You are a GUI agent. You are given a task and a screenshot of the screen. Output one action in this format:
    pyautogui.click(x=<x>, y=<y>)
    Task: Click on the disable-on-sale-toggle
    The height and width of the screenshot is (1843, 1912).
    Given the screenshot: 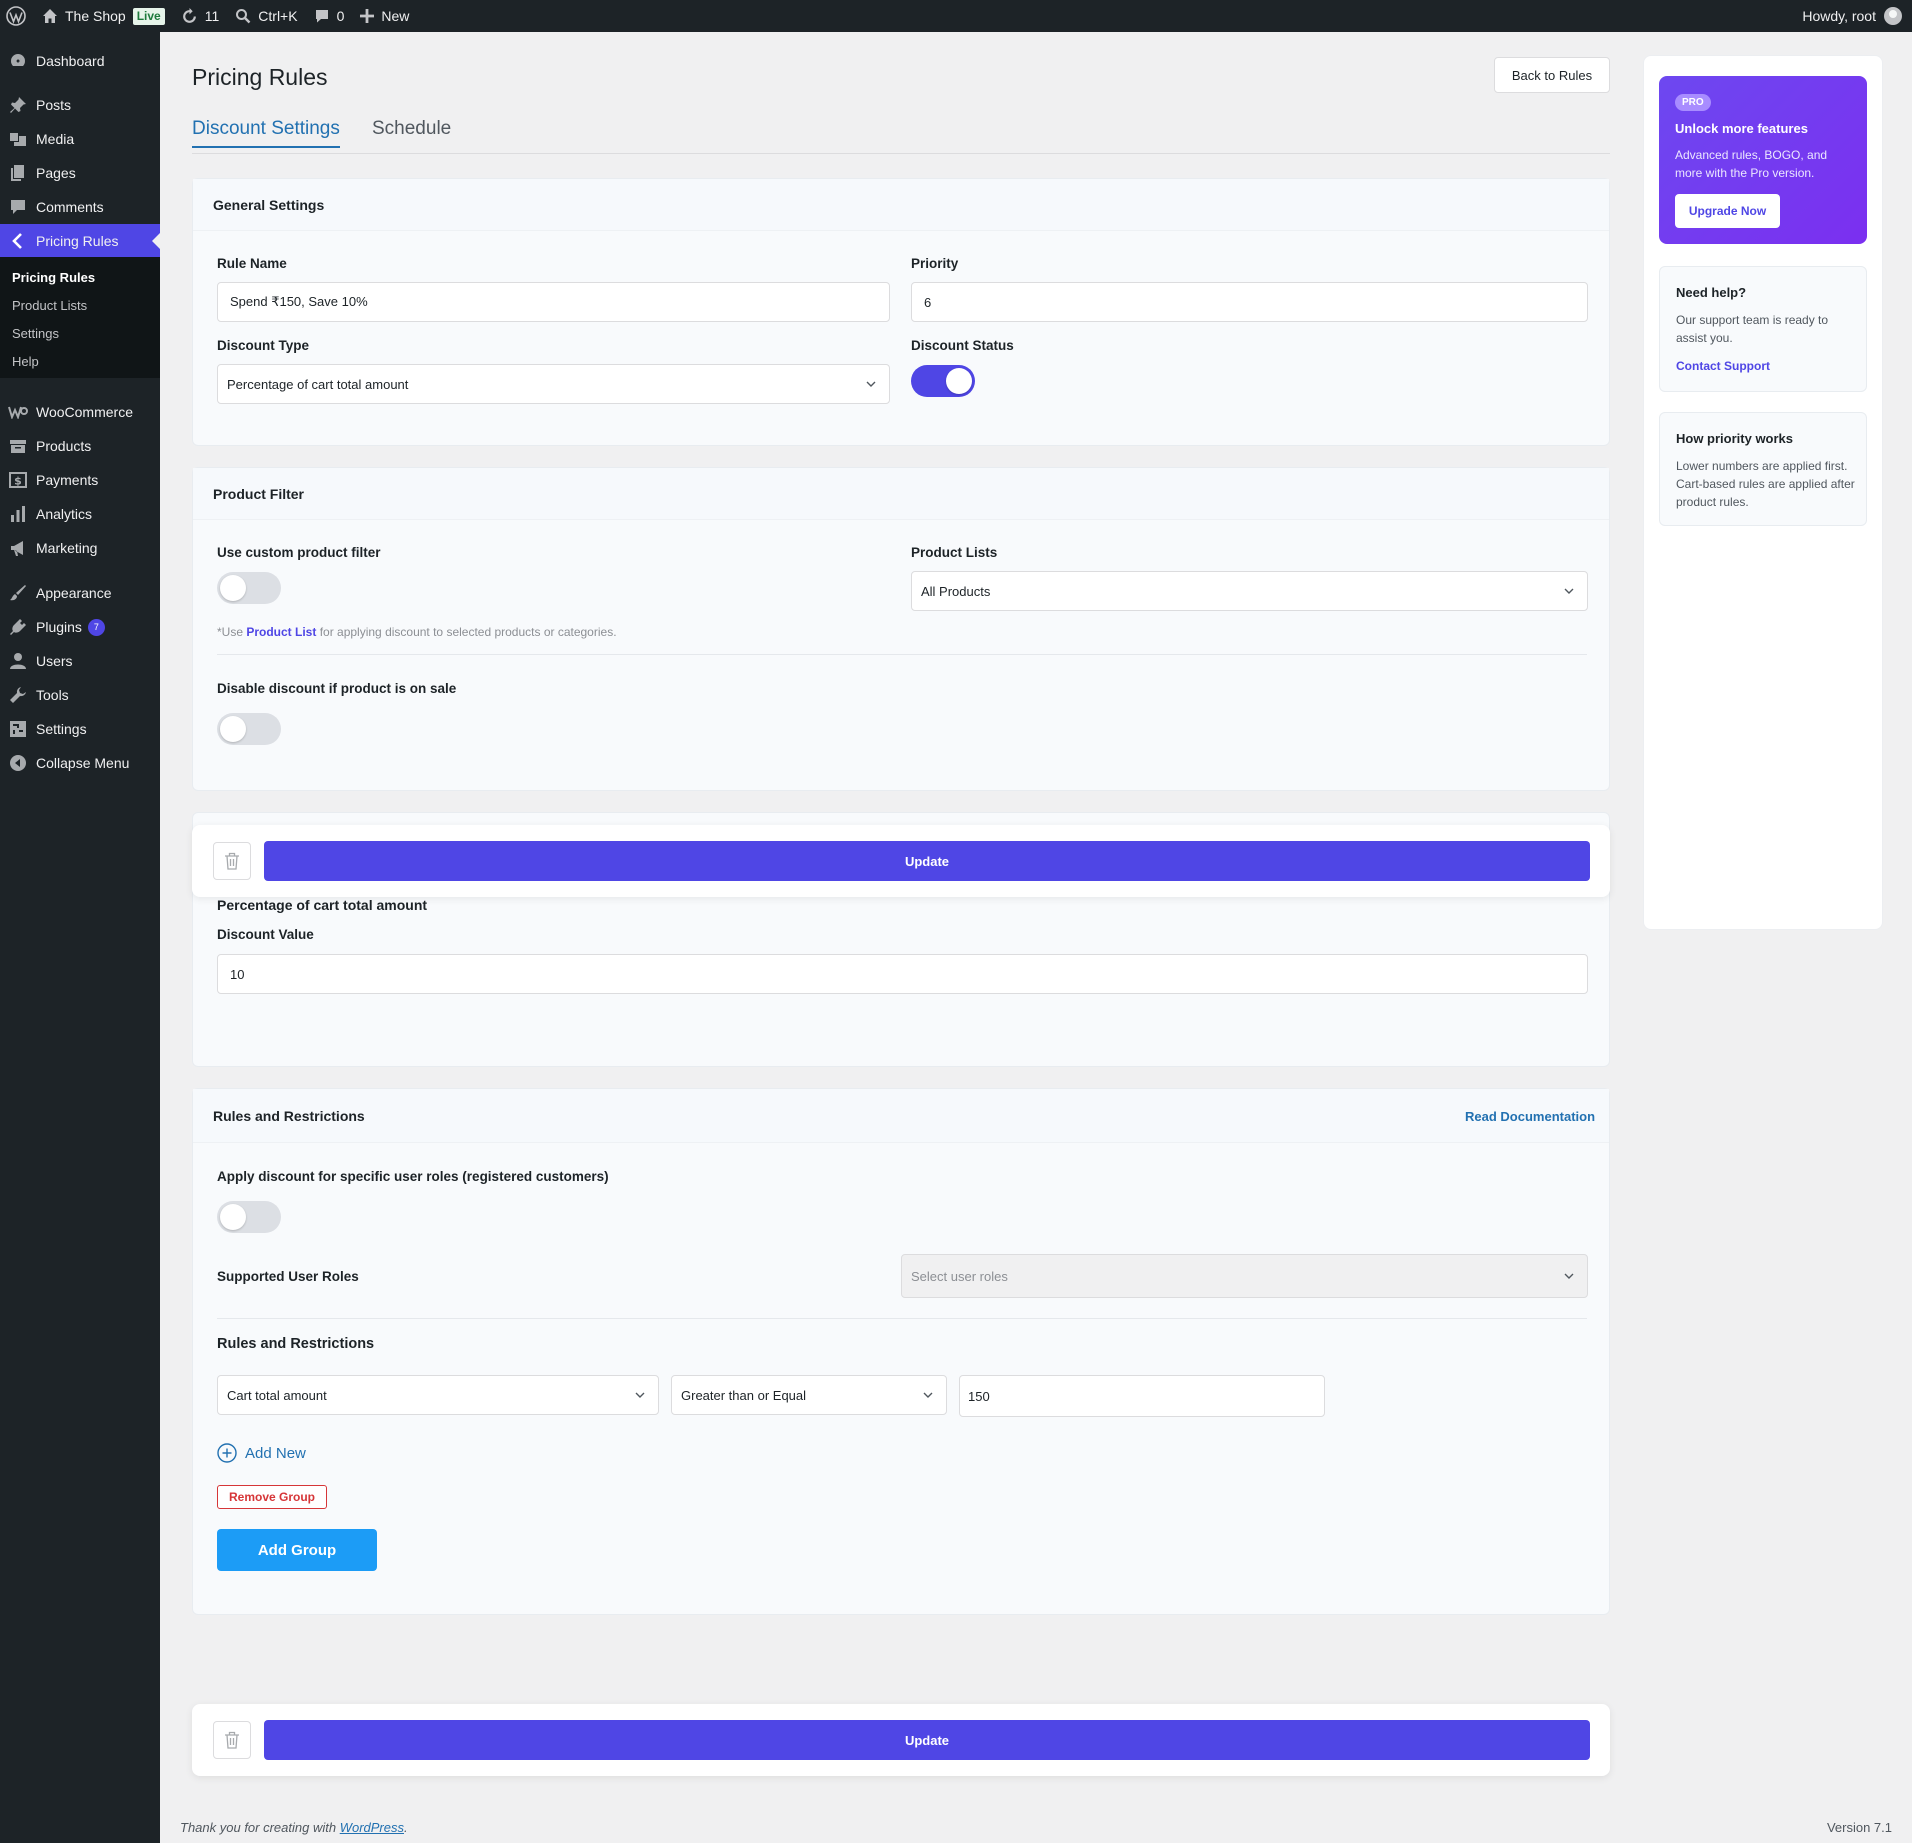 What is the action you would take?
    pyautogui.click(x=249, y=729)
    